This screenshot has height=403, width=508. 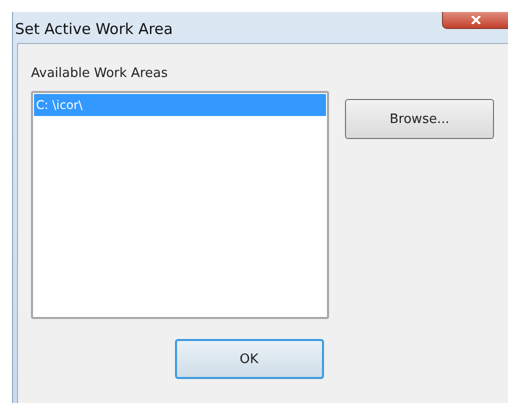 What do you see at coordinates (99, 73) in the screenshot?
I see `list-label: Available Work Areas` at bounding box center [99, 73].